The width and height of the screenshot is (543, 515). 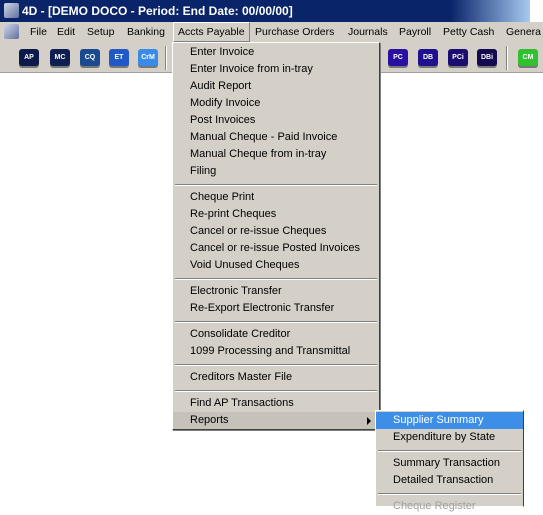 I want to click on menu-item-cancel-or-re-issue-posted-invoices: Cancel or re-issue Posted Invoices, so click(x=276, y=248).